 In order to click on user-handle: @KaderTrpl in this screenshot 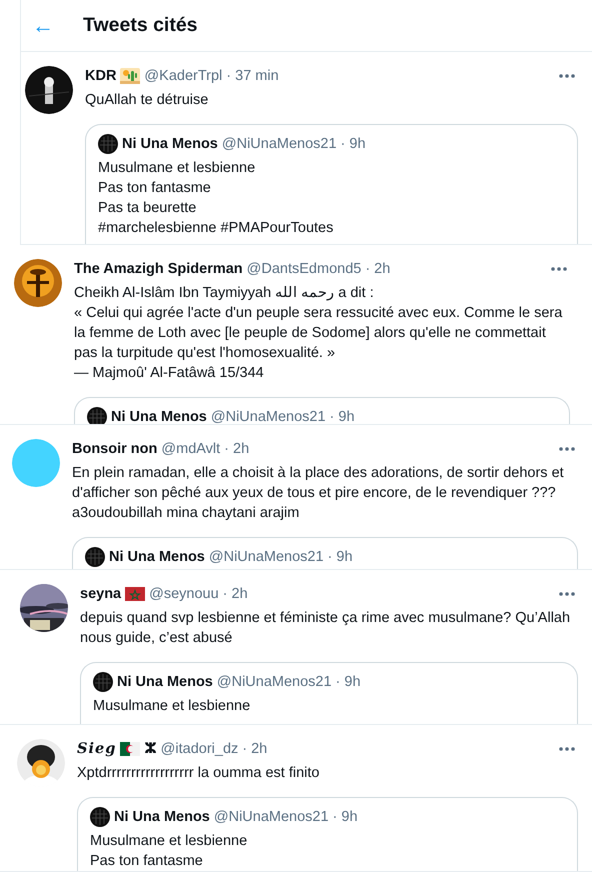, I will do `click(183, 76)`.